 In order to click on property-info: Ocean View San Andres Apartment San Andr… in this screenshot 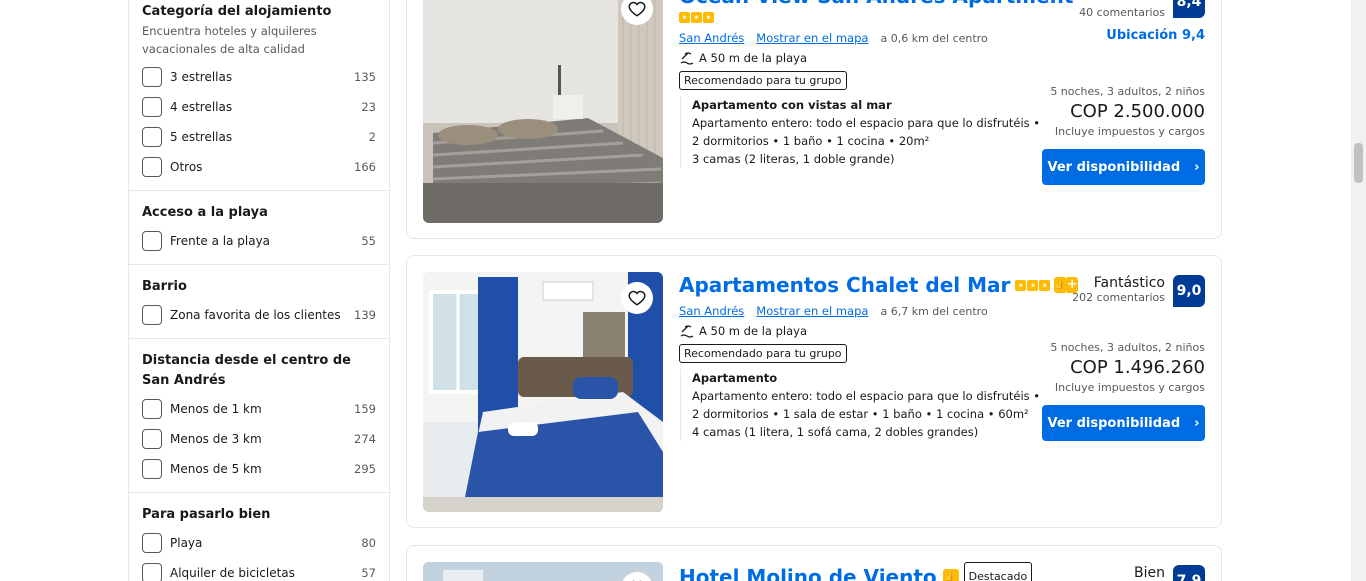, I will do `click(876, 84)`.